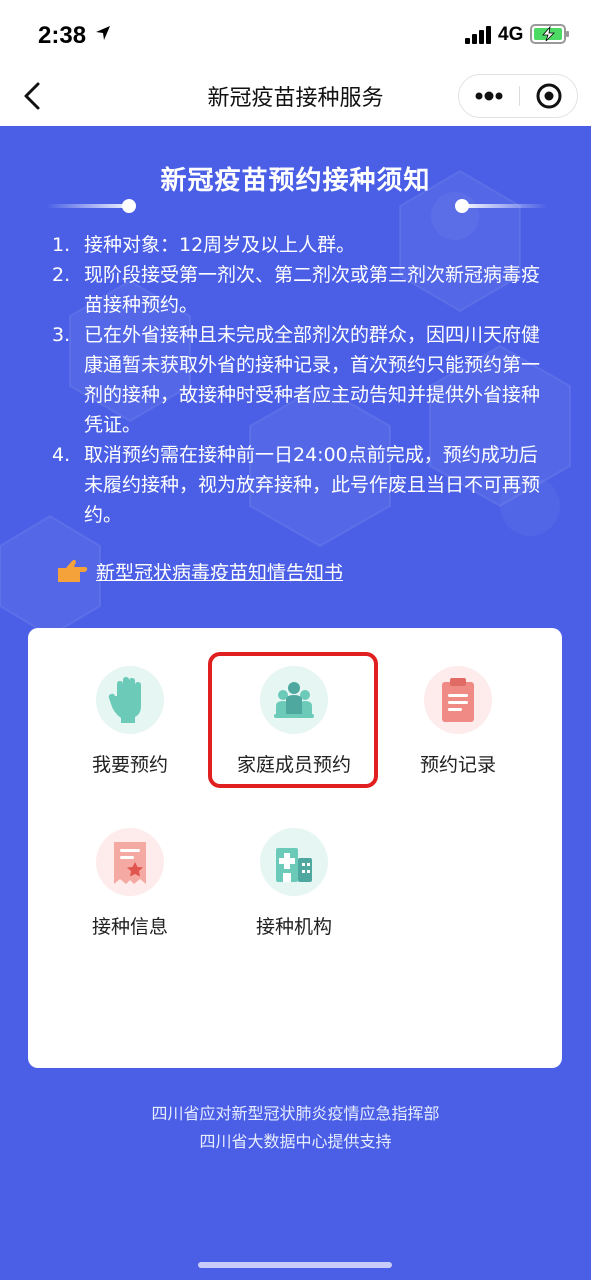 The height and width of the screenshot is (1280, 591). I want to click on service-label: 预约记录, so click(457, 765).